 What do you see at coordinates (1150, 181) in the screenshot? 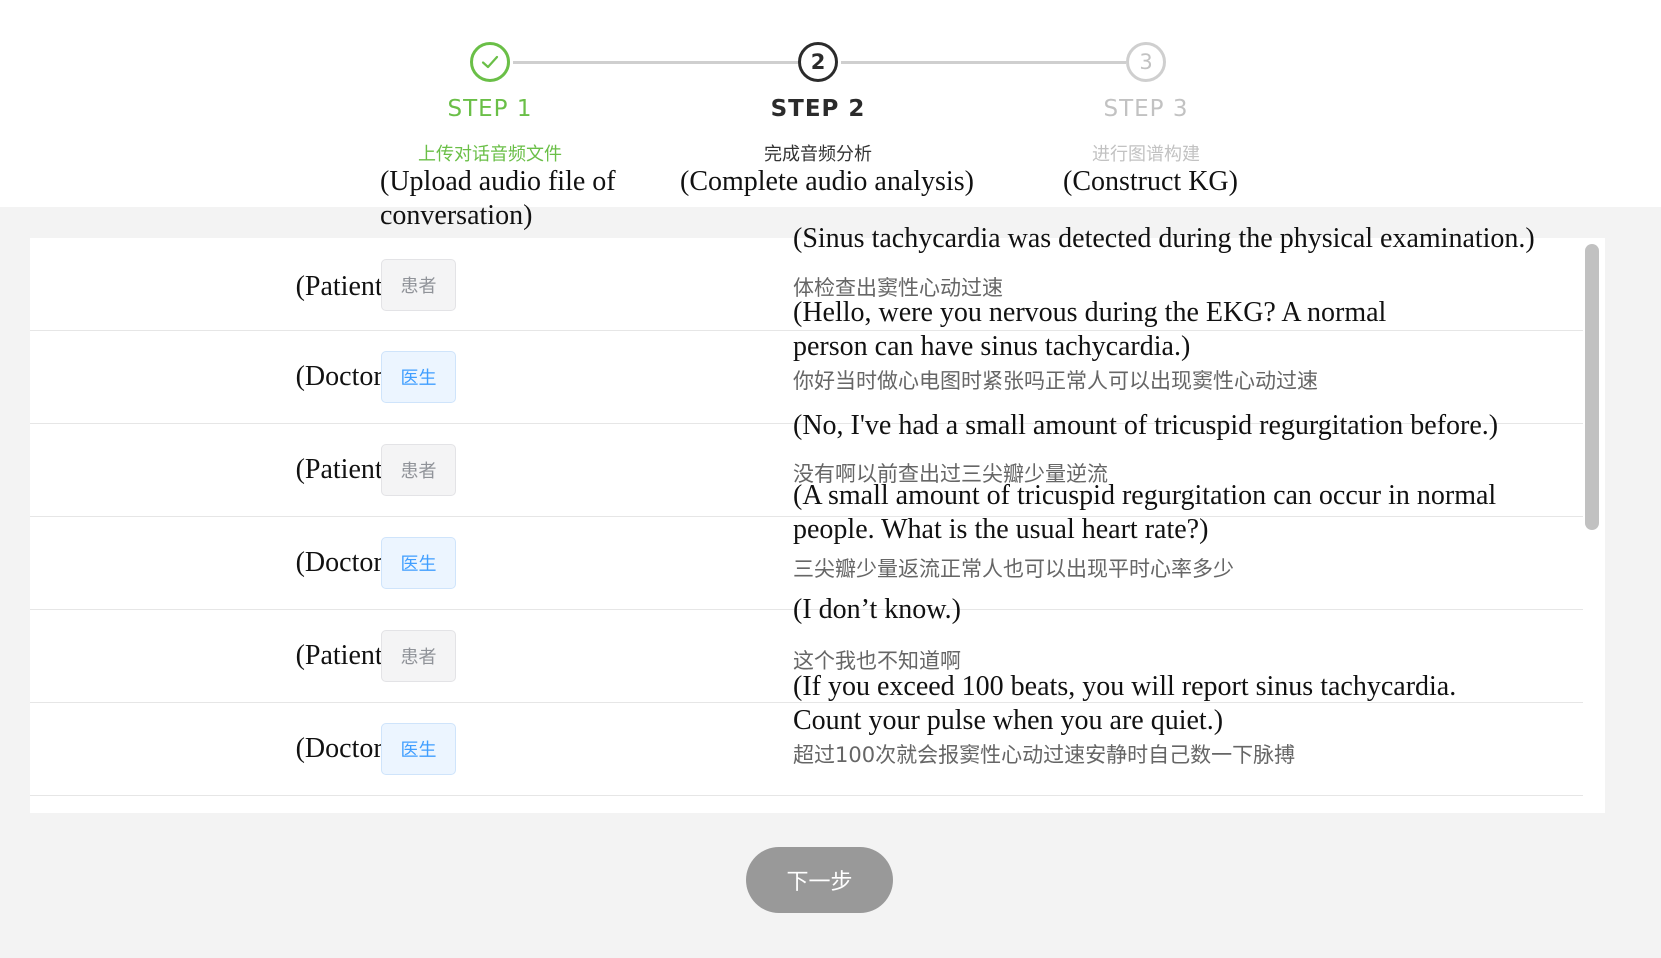
I see `step-3-translation: (Construct KG)` at bounding box center [1150, 181].